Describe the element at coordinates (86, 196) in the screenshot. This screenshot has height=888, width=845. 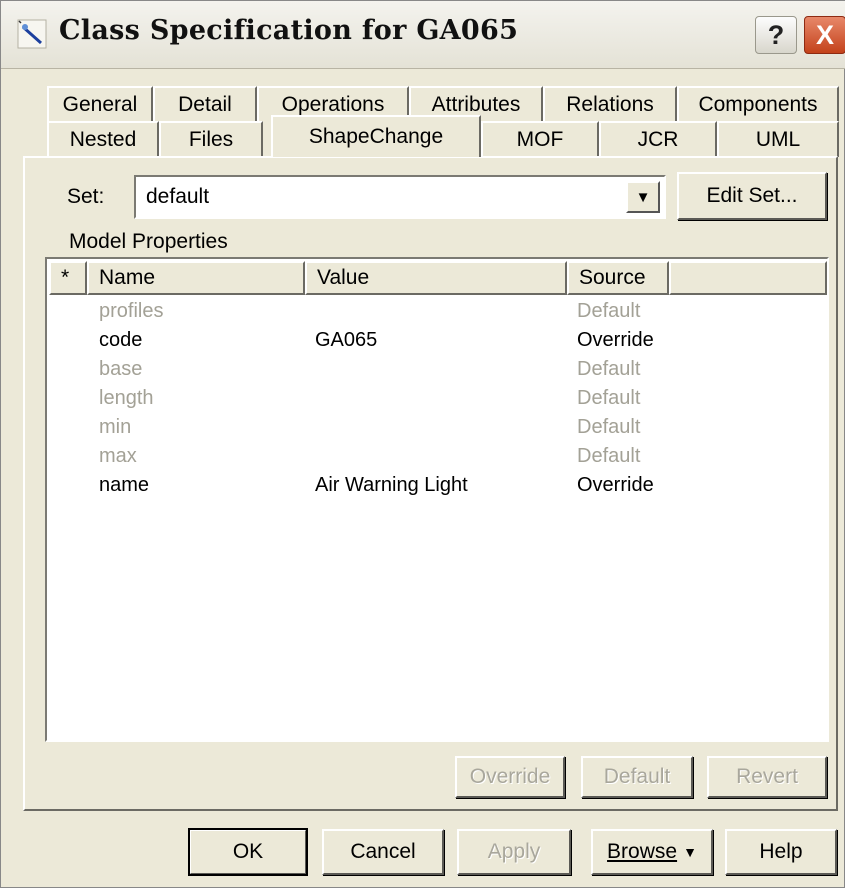
I see `set-label: Set:` at that location.